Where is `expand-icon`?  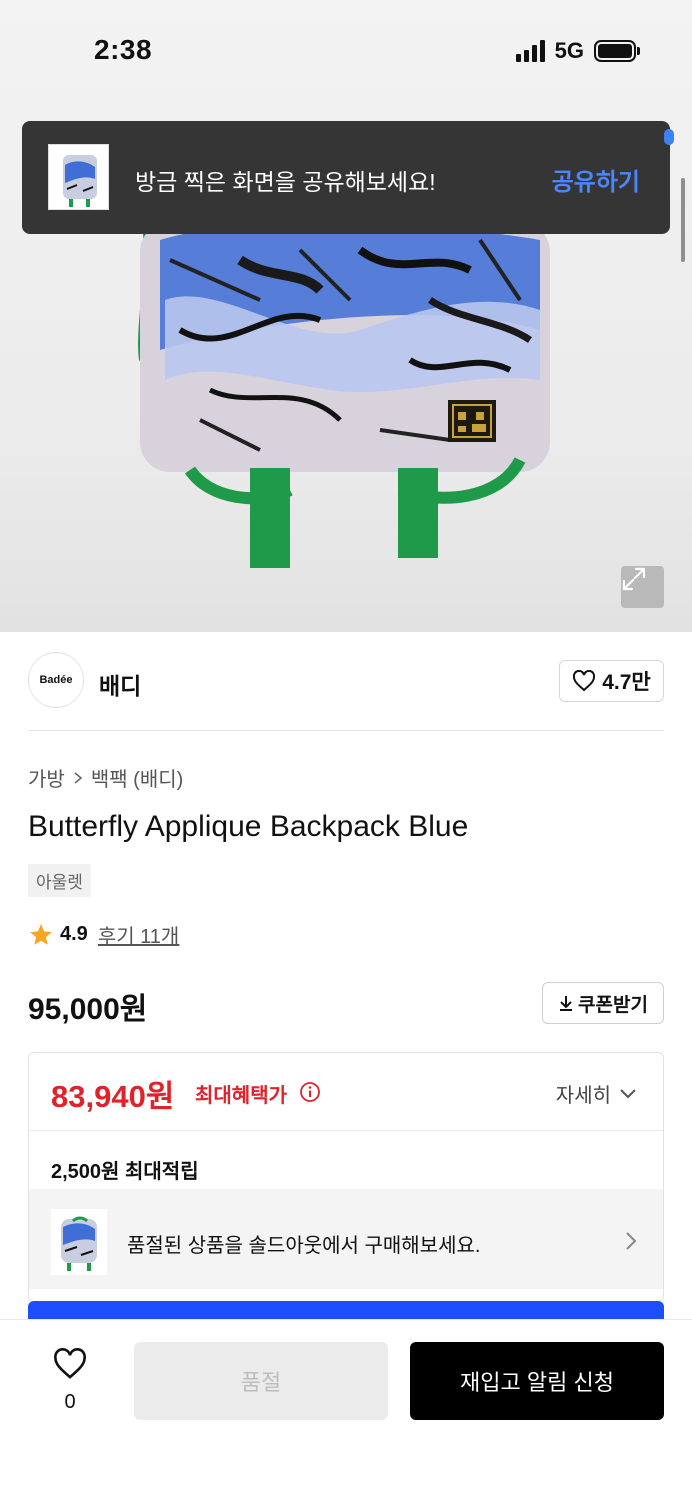 expand-icon is located at coordinates (634, 579).